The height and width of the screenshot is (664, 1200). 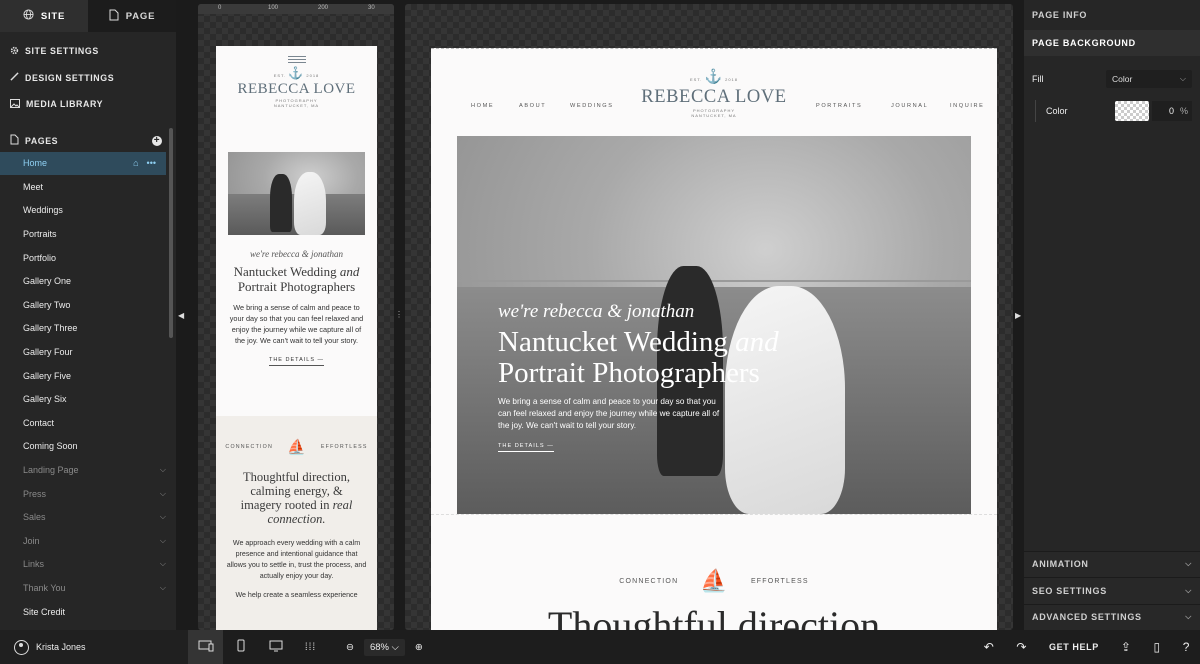 What do you see at coordinates (88, 517) in the screenshot?
I see `page-item-sales: Sales ⌵` at bounding box center [88, 517].